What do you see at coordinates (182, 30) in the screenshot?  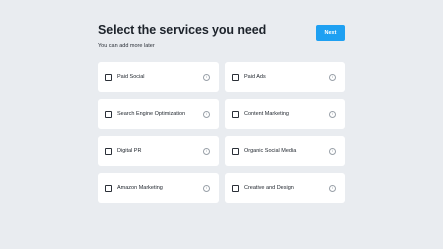 I see `page-title: Select the services you need` at bounding box center [182, 30].